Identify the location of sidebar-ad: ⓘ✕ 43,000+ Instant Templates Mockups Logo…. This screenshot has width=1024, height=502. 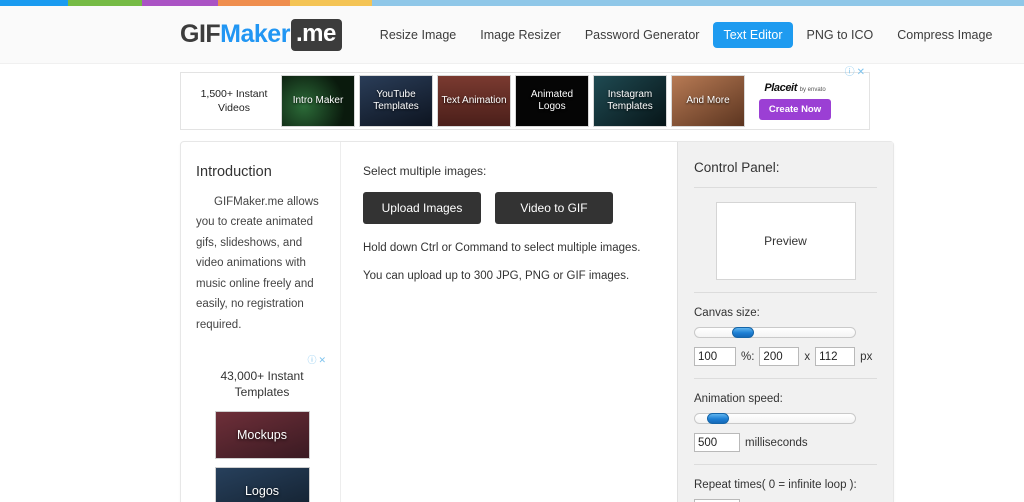
(262, 427).